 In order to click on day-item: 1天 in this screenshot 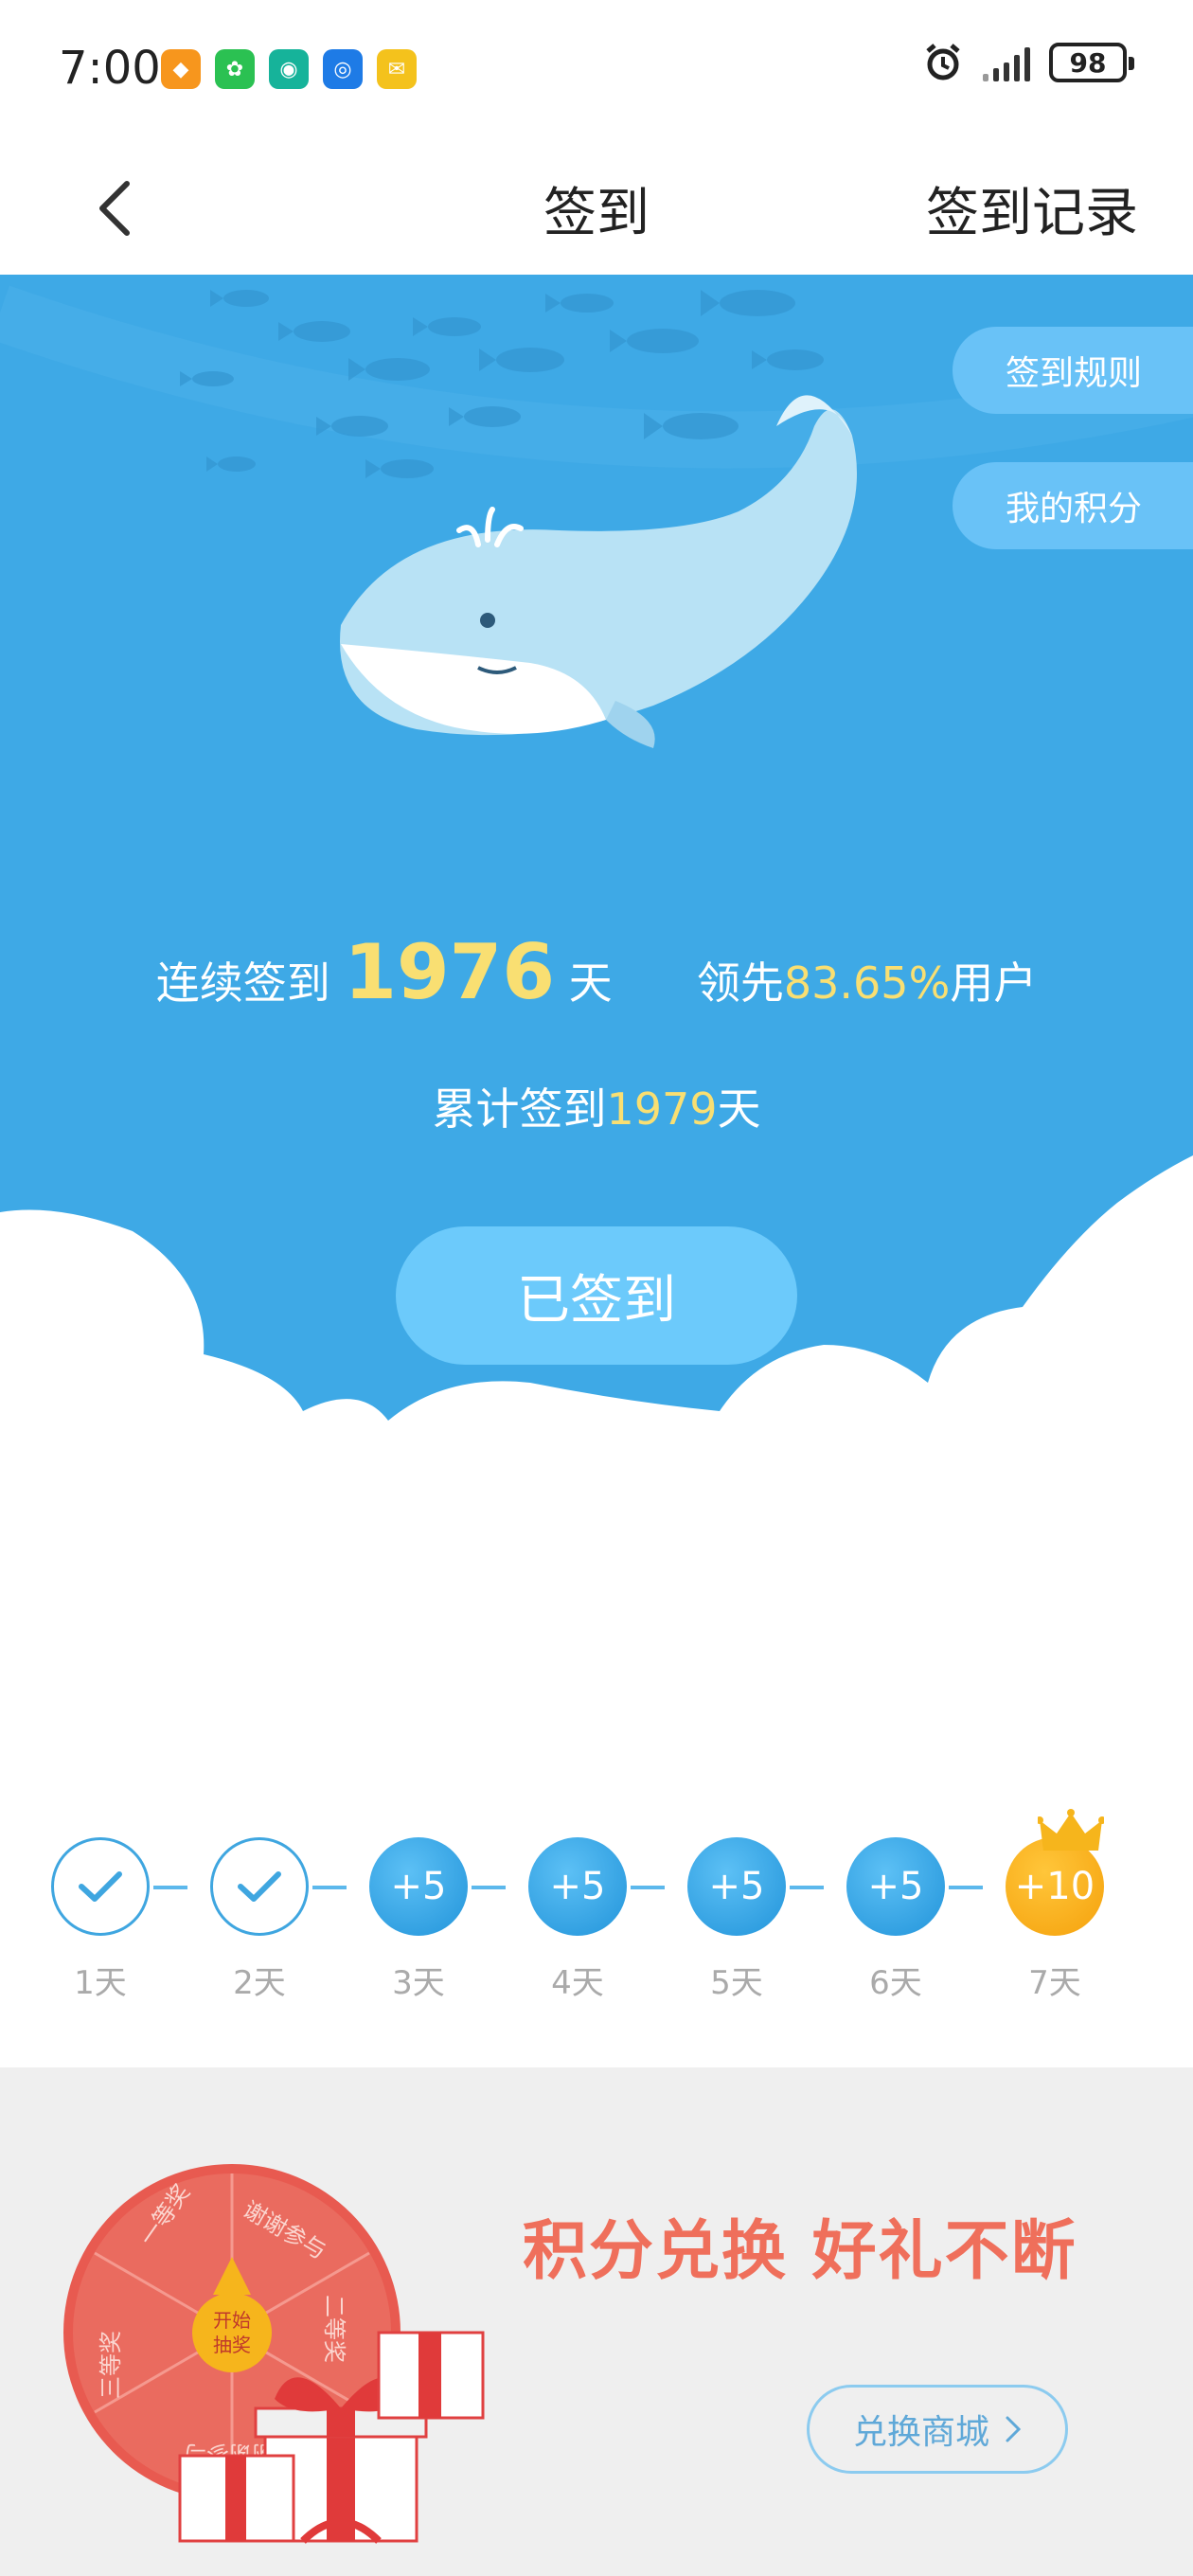, I will do `click(100, 1920)`.